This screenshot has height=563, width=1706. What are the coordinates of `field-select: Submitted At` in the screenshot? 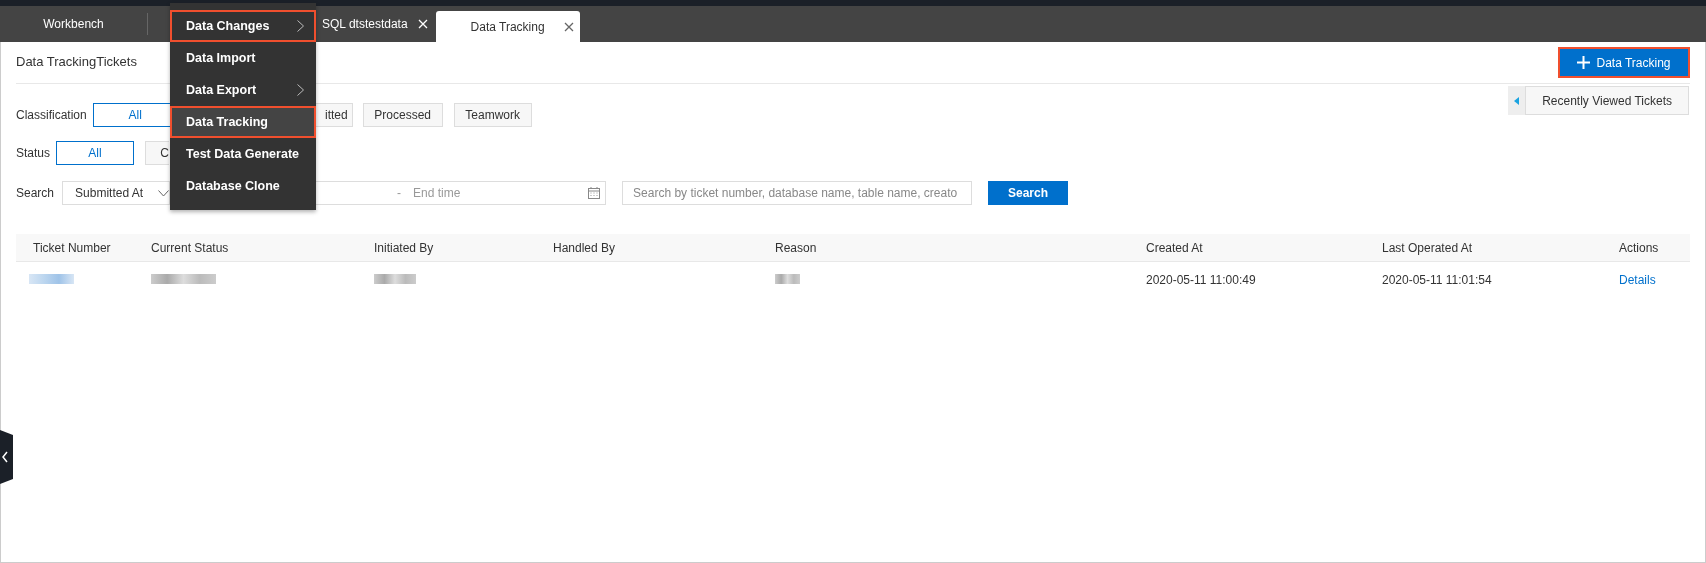 It's located at (116, 193).